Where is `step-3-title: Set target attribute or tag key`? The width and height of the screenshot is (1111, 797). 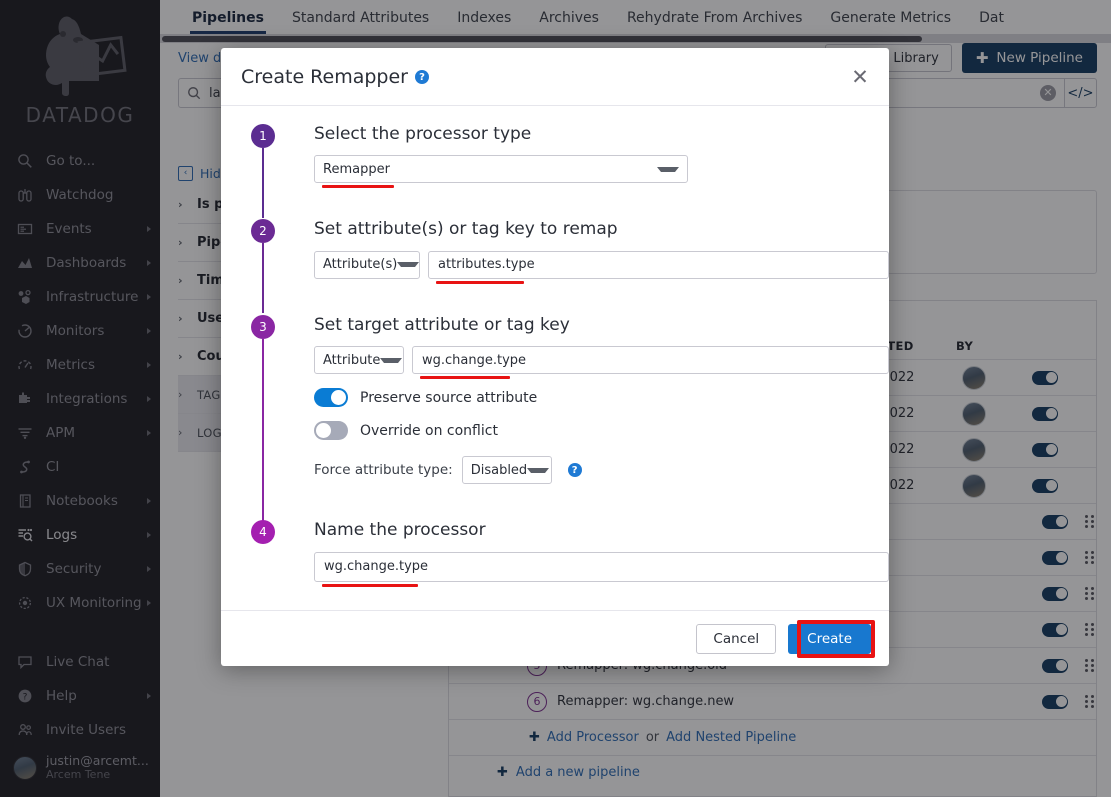 step-3-title: Set target attribute or tag key is located at coordinates (442, 324).